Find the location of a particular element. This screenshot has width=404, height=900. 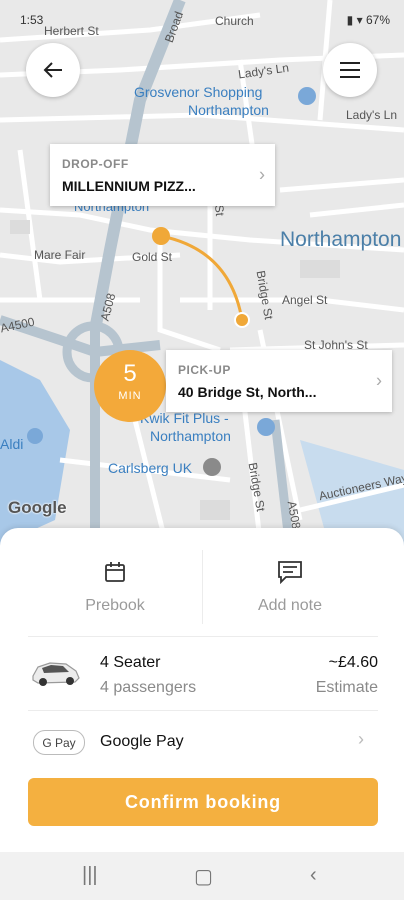

eta-unit: MIN is located at coordinates (130, 396).